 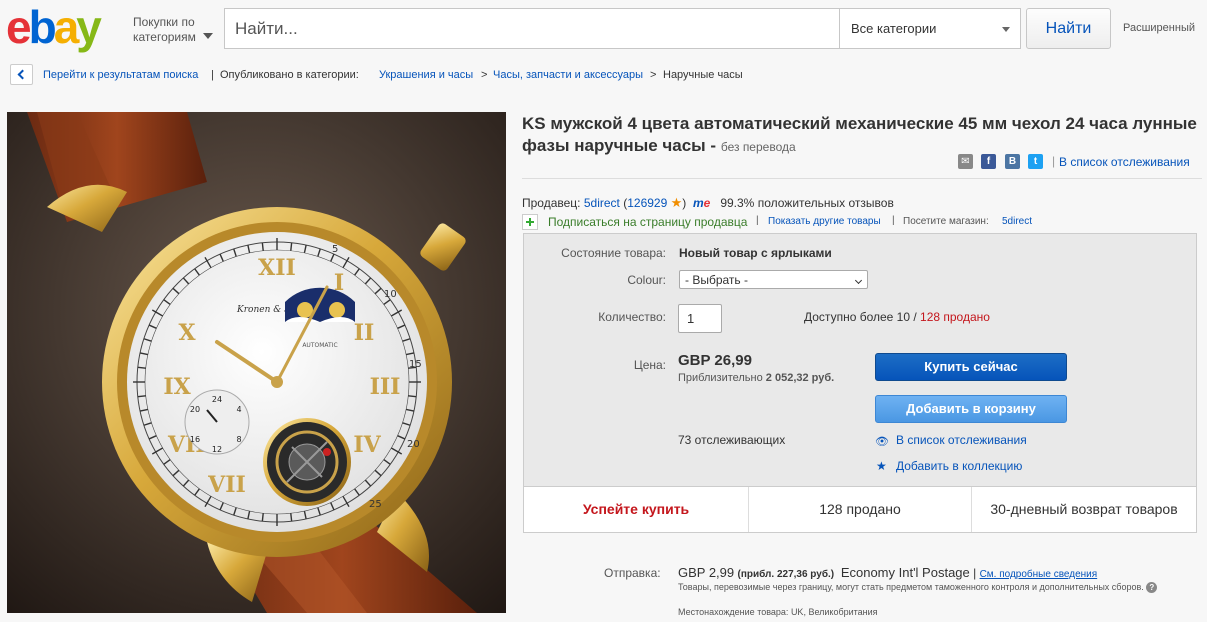 I want to click on availability: Доступно более 10 / 128 продано, so click(x=897, y=317).